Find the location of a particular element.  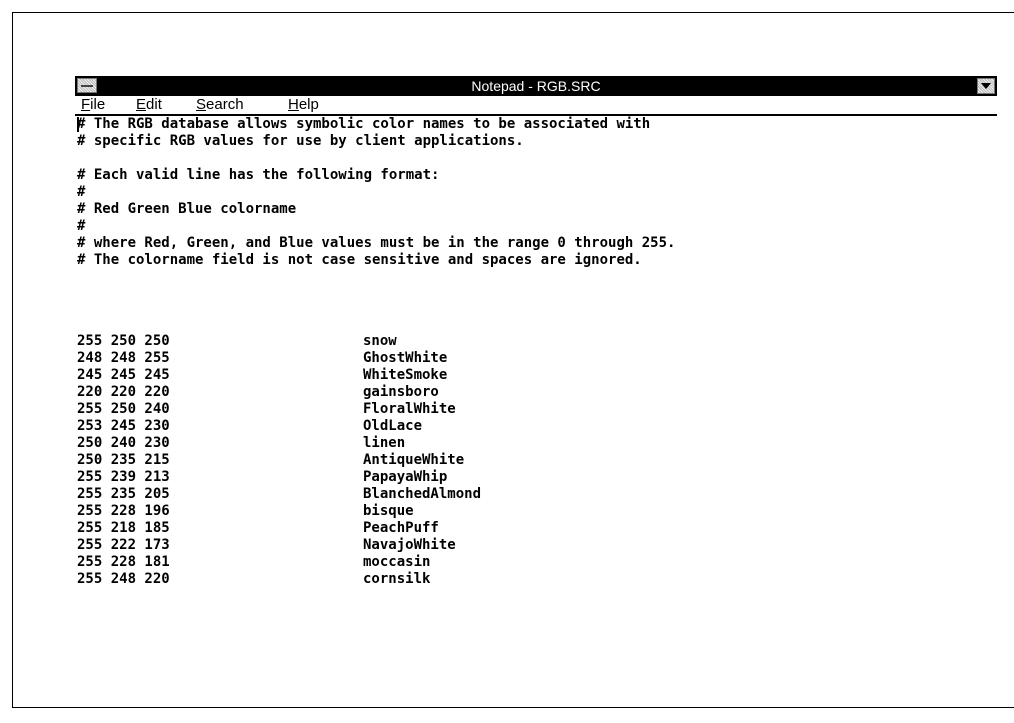

color-rgb-value: 250 235 215 is located at coordinates (123, 460).